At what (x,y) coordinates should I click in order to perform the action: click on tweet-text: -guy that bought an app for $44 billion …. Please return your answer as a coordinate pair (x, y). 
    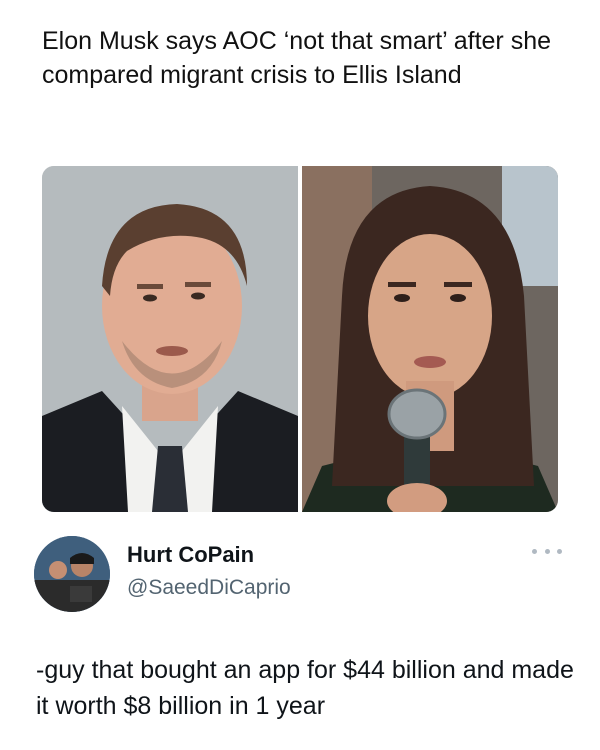
    Looking at the image, I should click on (305, 688).